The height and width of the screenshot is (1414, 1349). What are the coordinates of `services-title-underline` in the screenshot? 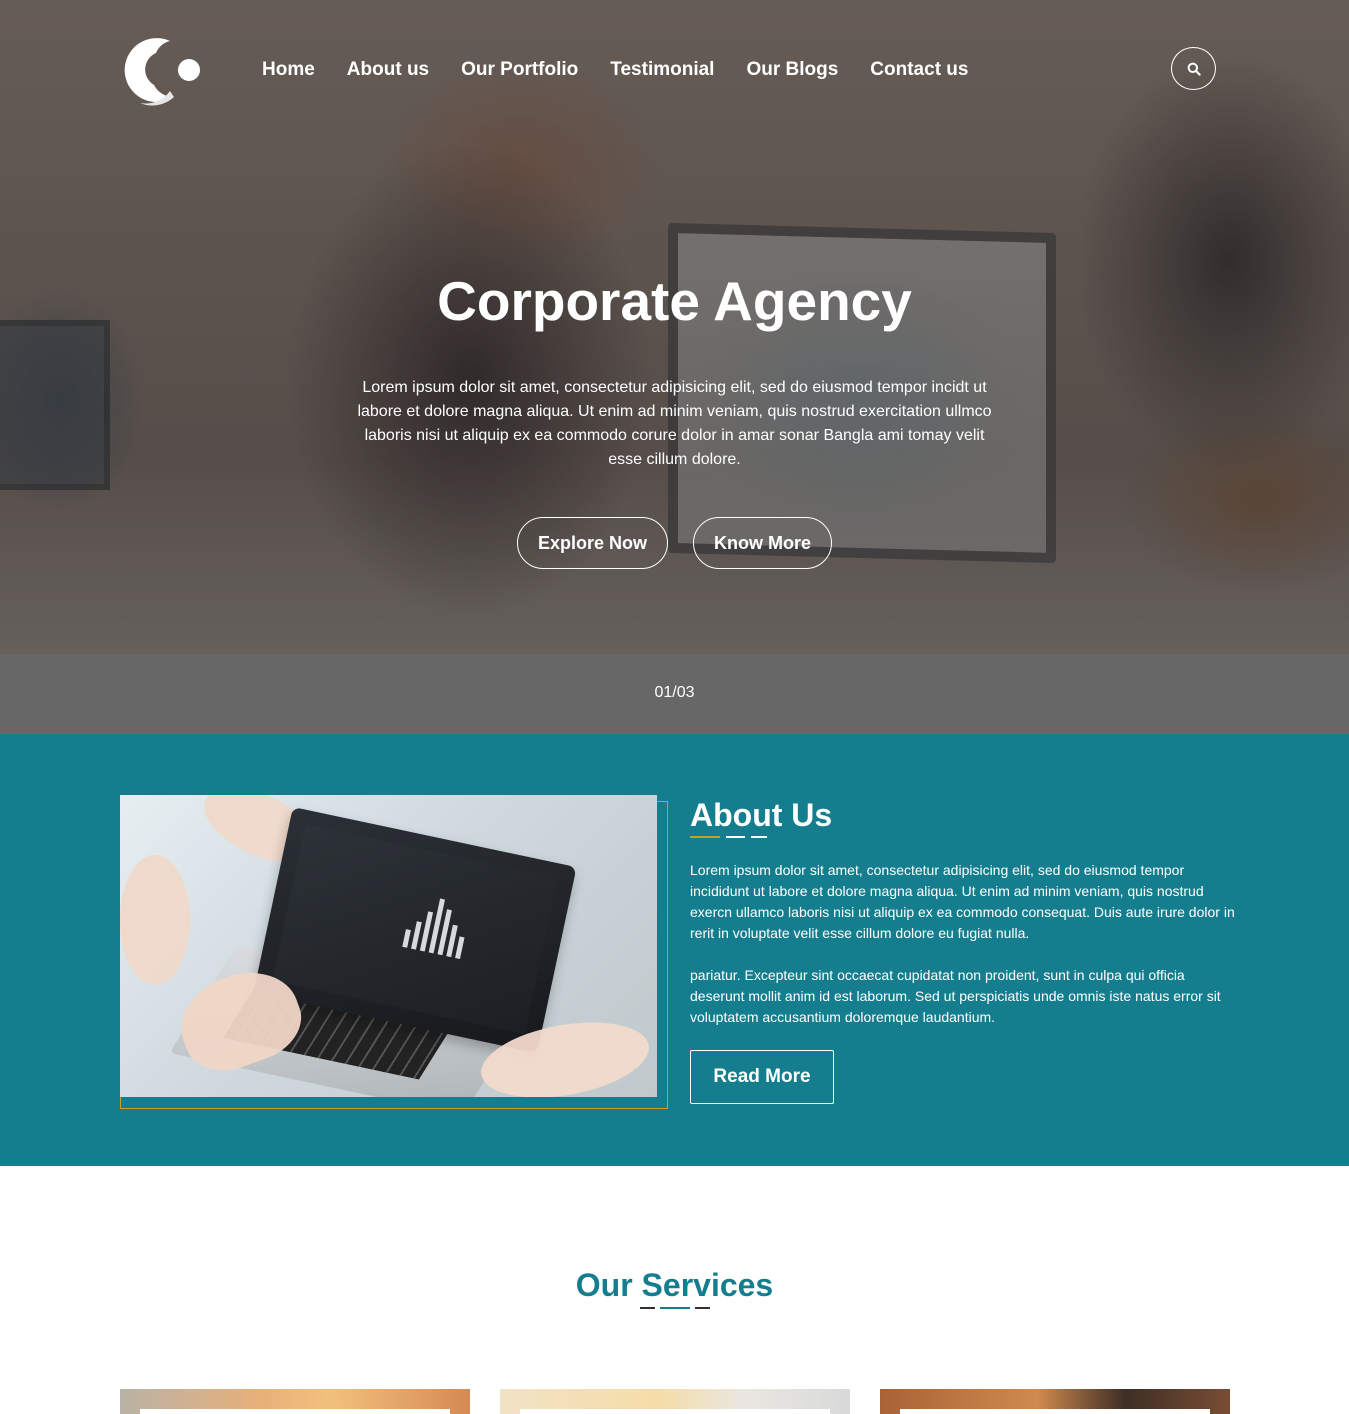 It's located at (677, 1308).